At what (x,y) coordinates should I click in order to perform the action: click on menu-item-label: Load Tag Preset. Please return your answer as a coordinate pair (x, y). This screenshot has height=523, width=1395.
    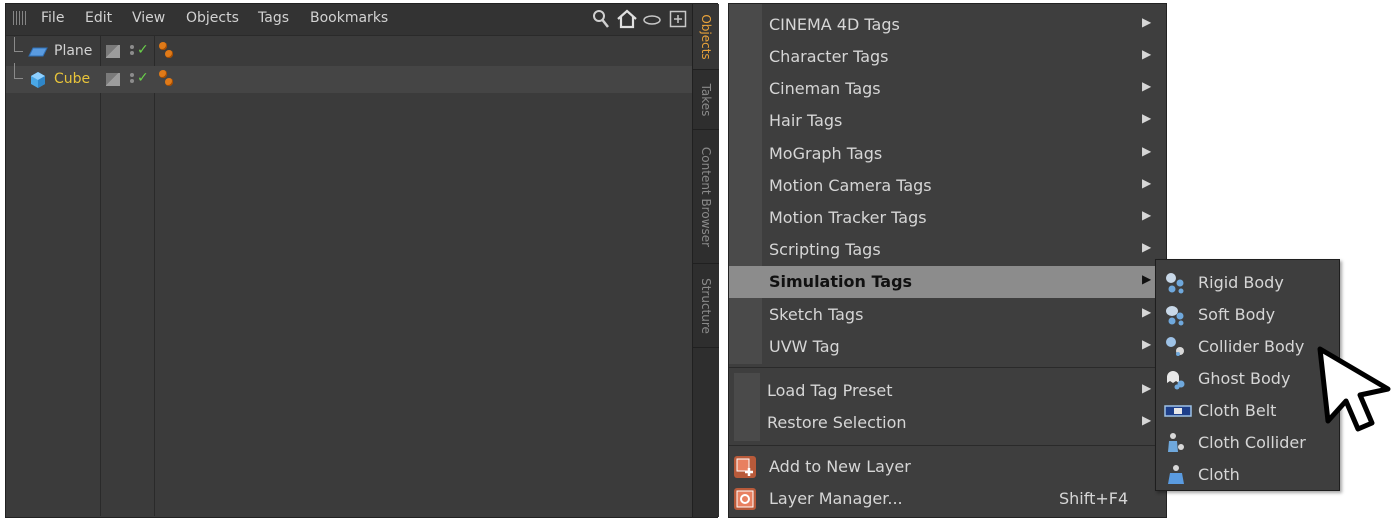
    Looking at the image, I should click on (830, 390).